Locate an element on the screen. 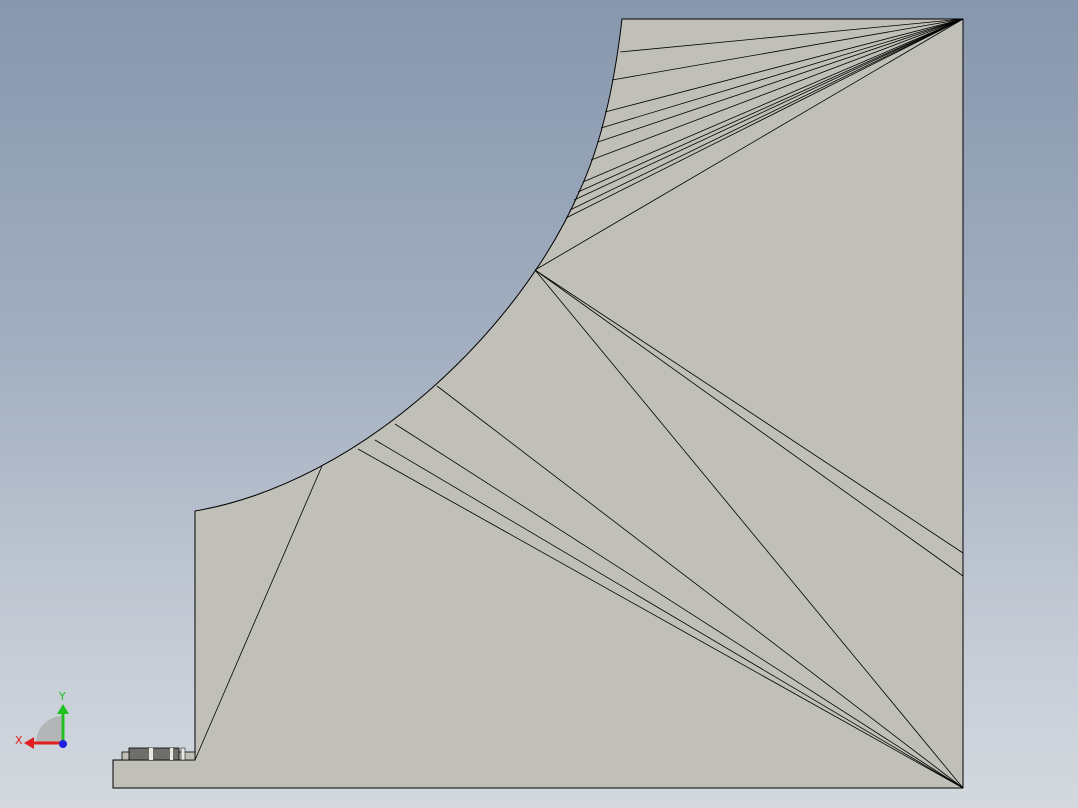 The height and width of the screenshot is (808, 1078). view-triad: Y X is located at coordinates (42, 719).